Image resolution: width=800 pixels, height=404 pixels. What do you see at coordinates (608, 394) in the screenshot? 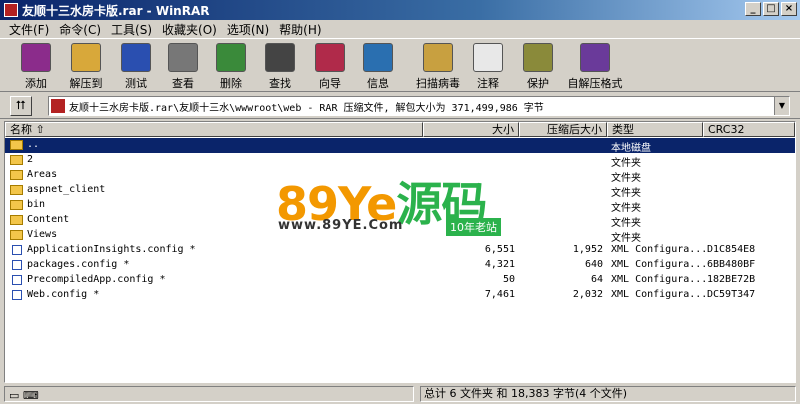
I see `status-summary: 总计 6 文件夹 和 18,383 字节(4 个文件)` at bounding box center [608, 394].